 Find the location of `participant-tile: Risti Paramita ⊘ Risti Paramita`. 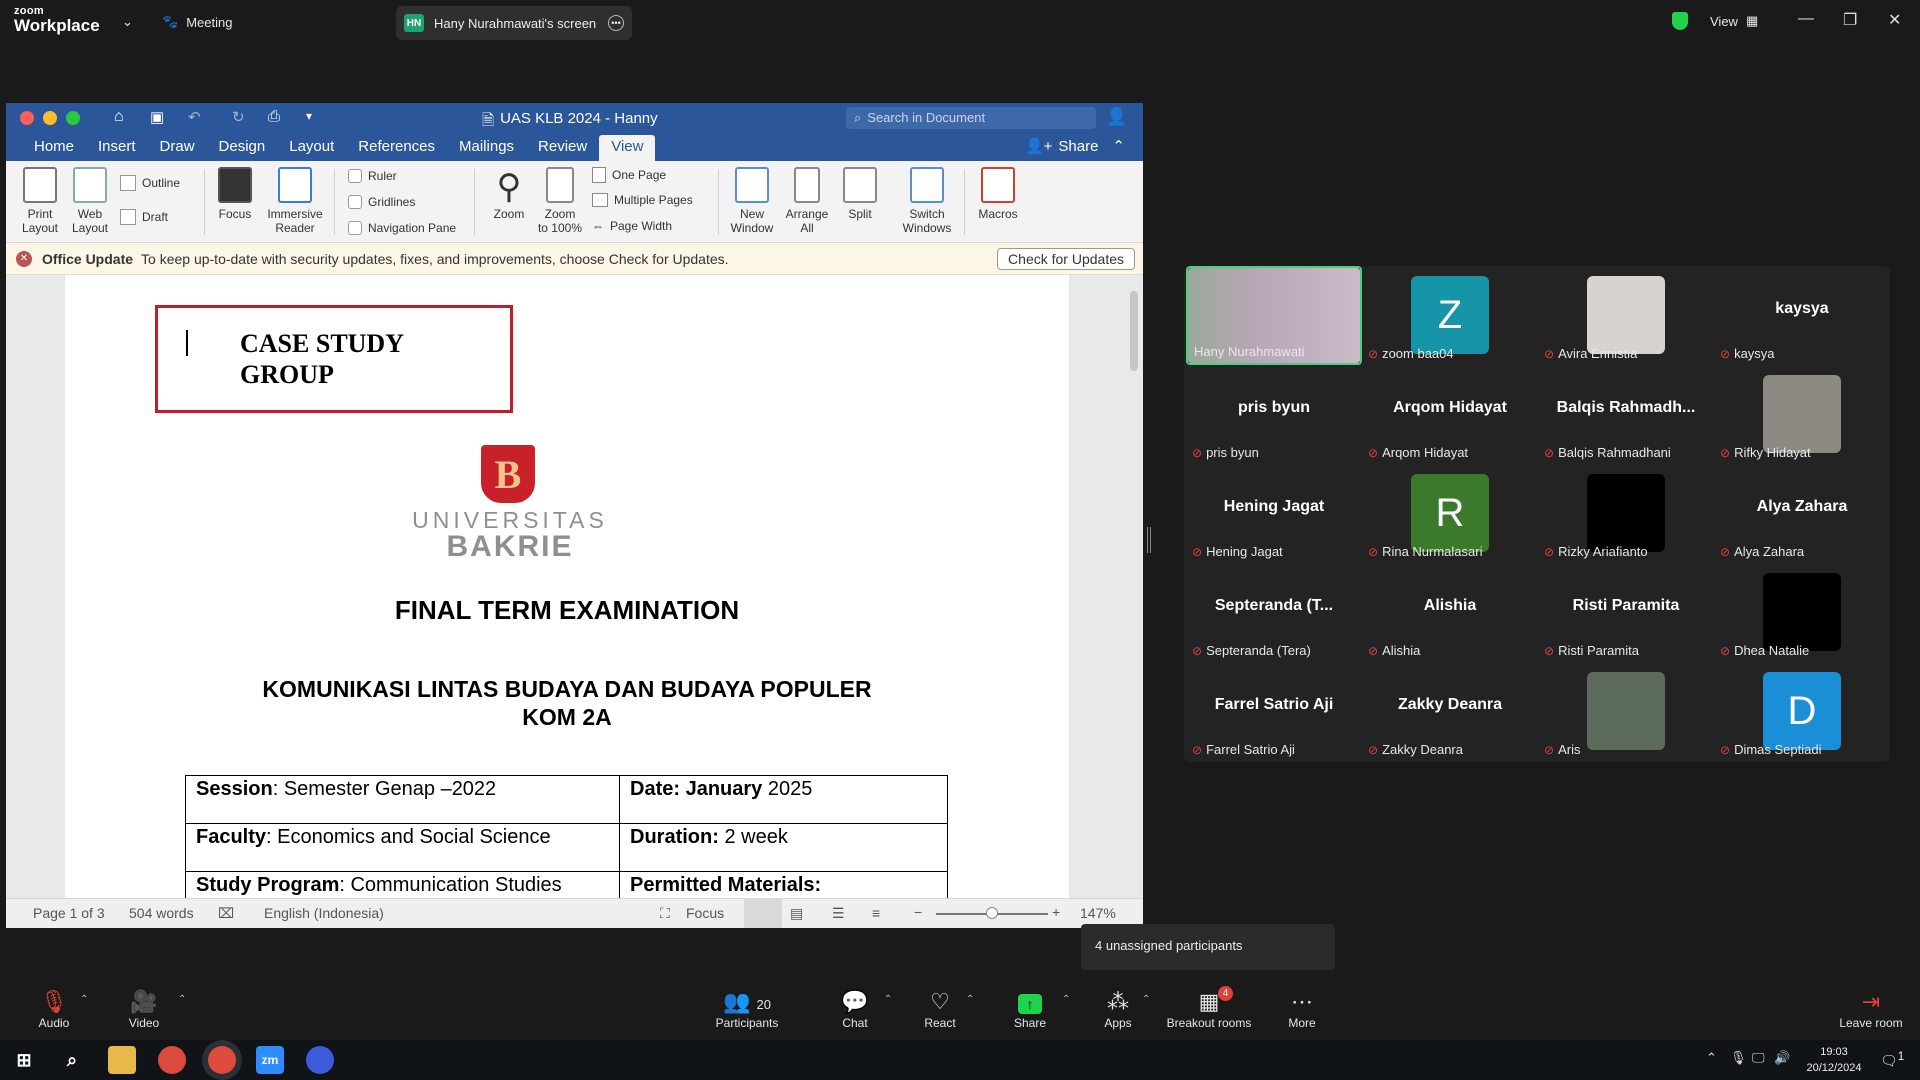

participant-tile: Risti Paramita ⊘ Risti Paramita is located at coordinates (1626, 612).